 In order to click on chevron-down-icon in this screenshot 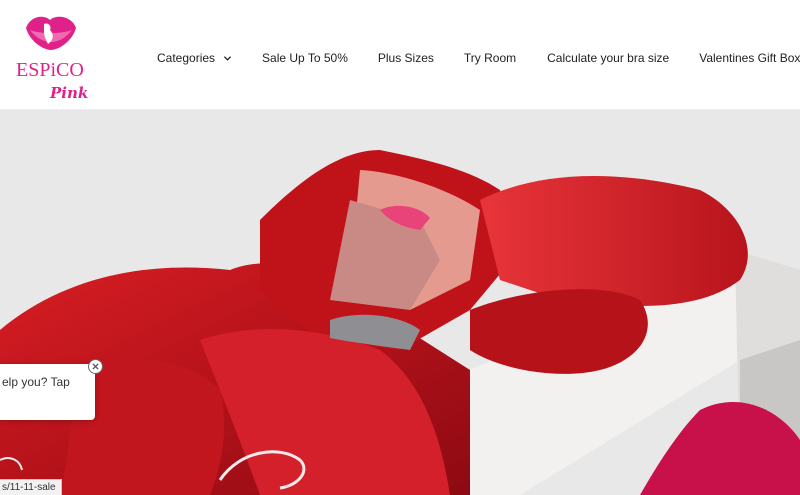, I will do `click(227, 58)`.